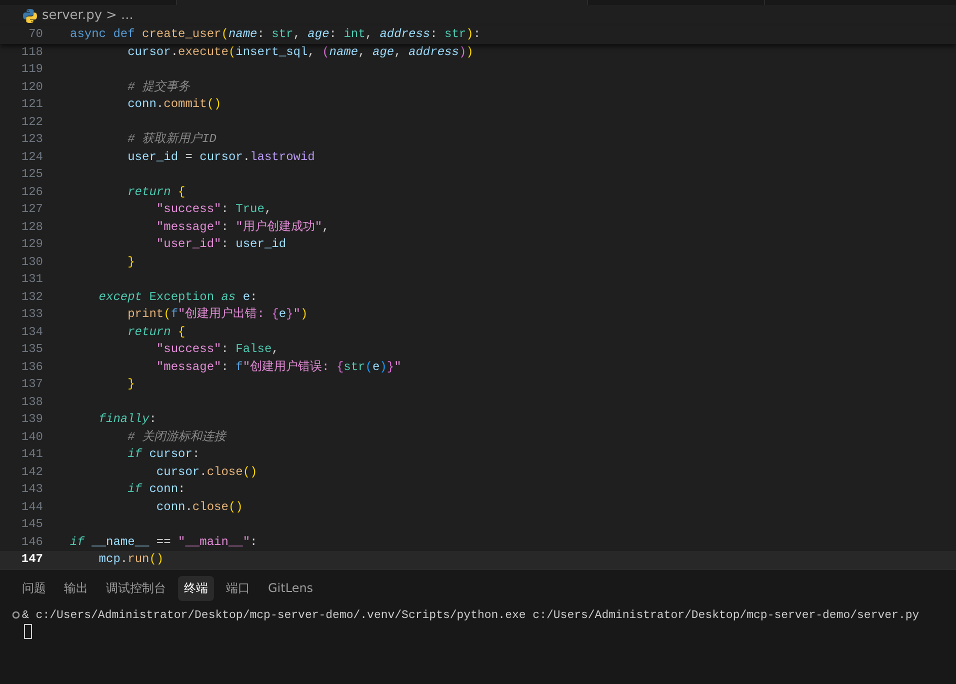  I want to click on line-number: 124, so click(31, 157).